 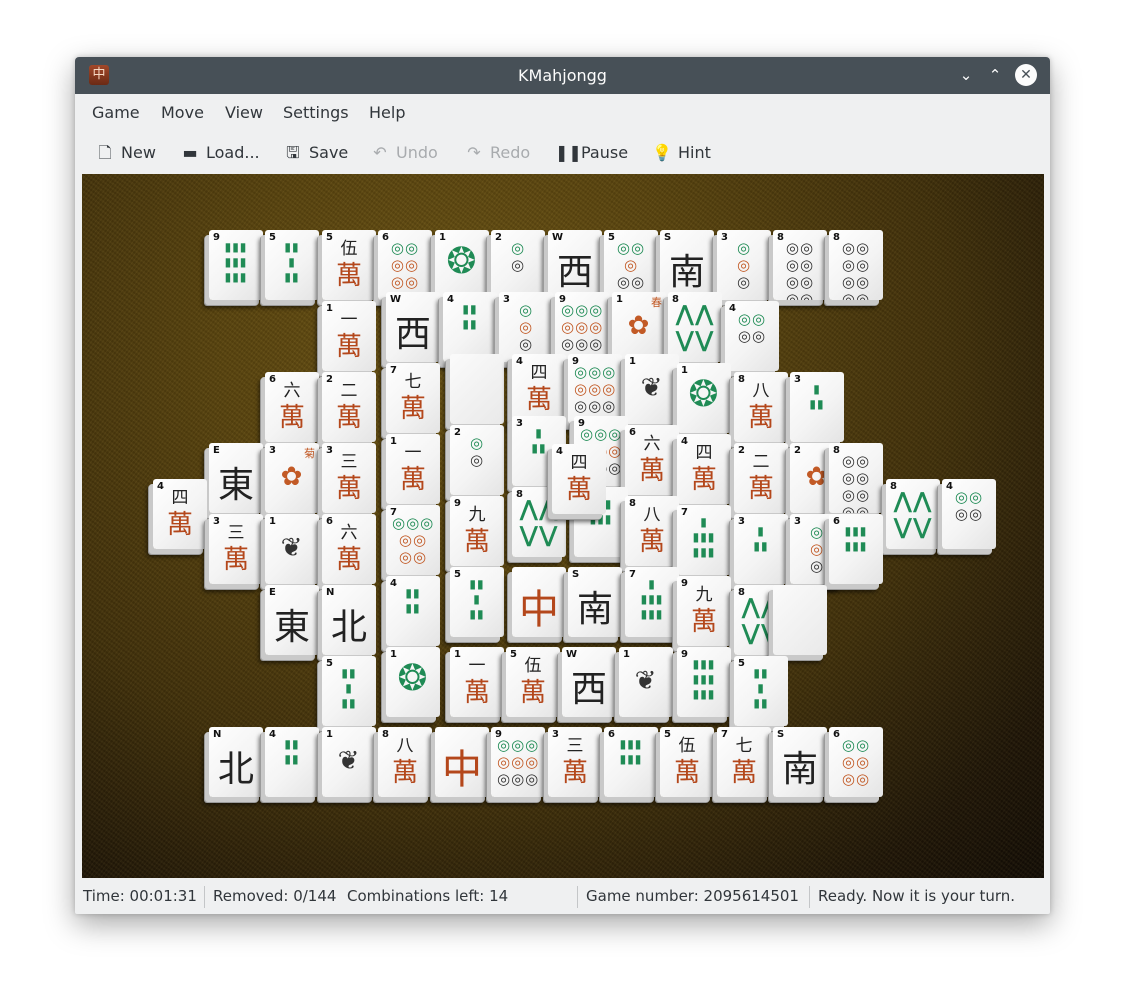 I want to click on menu-move: Move, so click(x=182, y=113).